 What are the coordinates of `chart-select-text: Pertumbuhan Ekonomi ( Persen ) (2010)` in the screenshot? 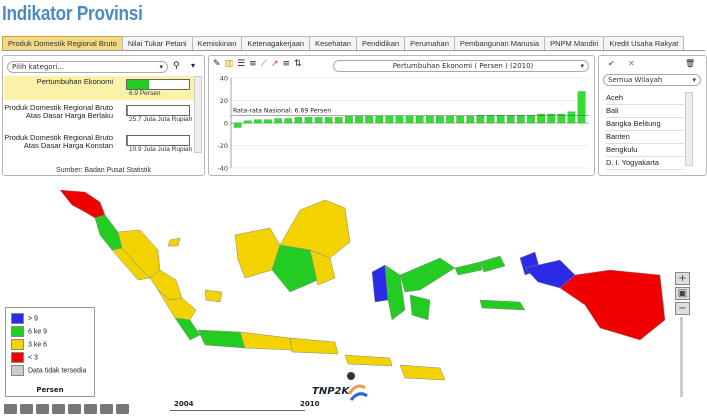 It's located at (463, 66).